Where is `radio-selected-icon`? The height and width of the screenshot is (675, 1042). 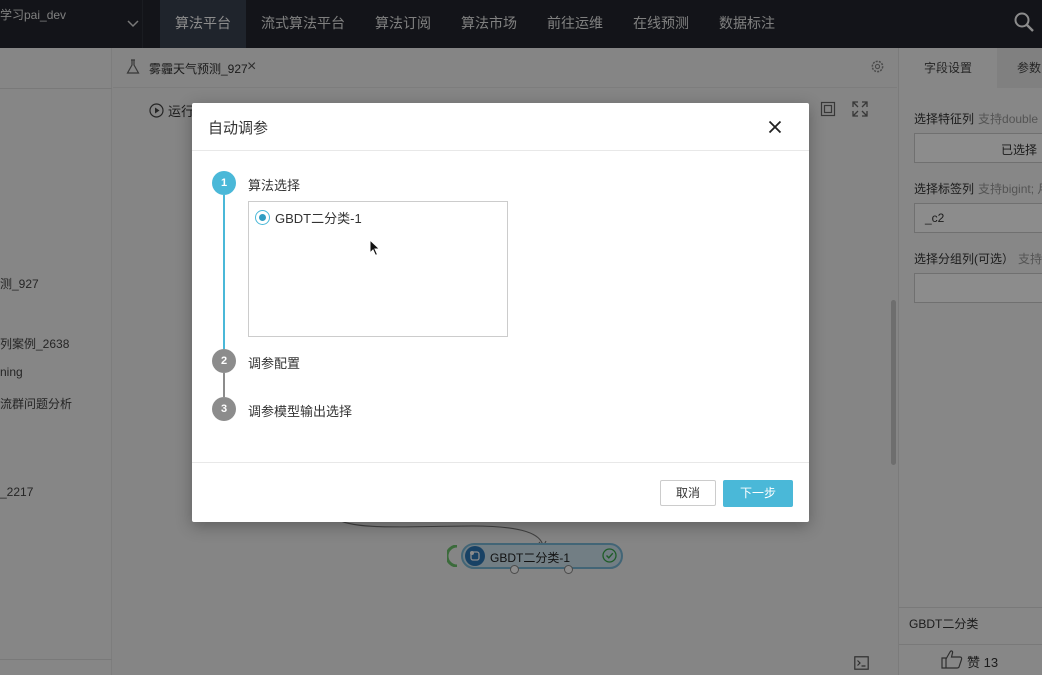
radio-selected-icon is located at coordinates (262, 217).